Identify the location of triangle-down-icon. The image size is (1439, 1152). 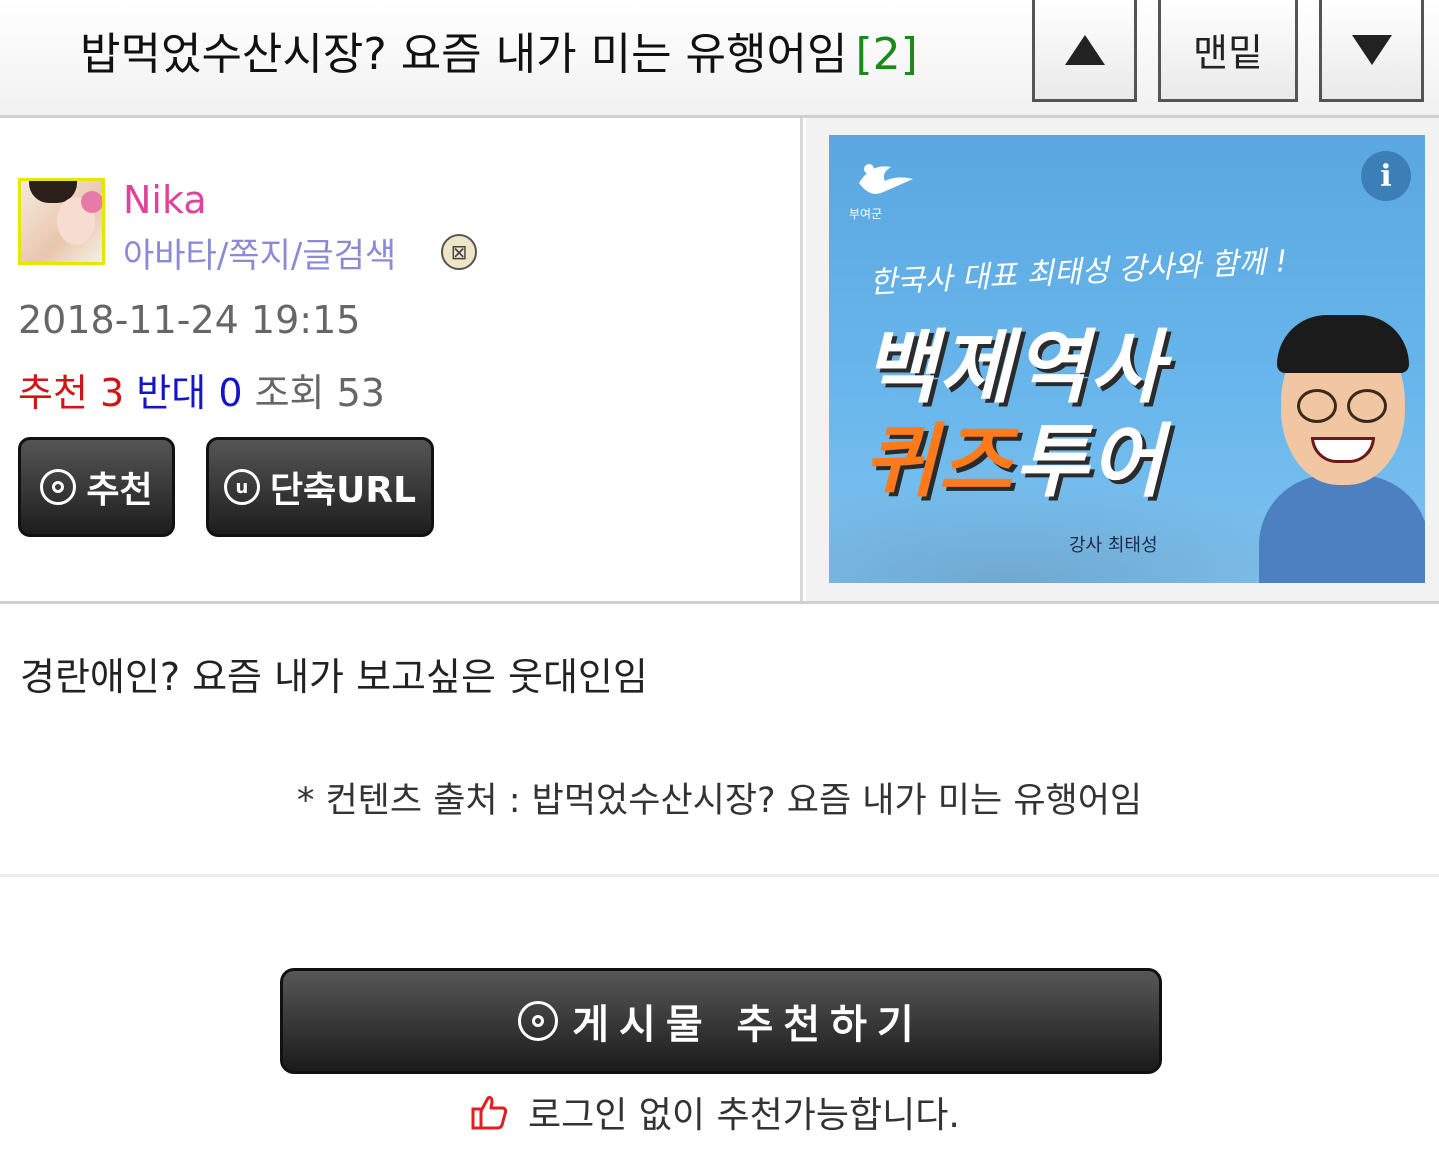
(1371, 49).